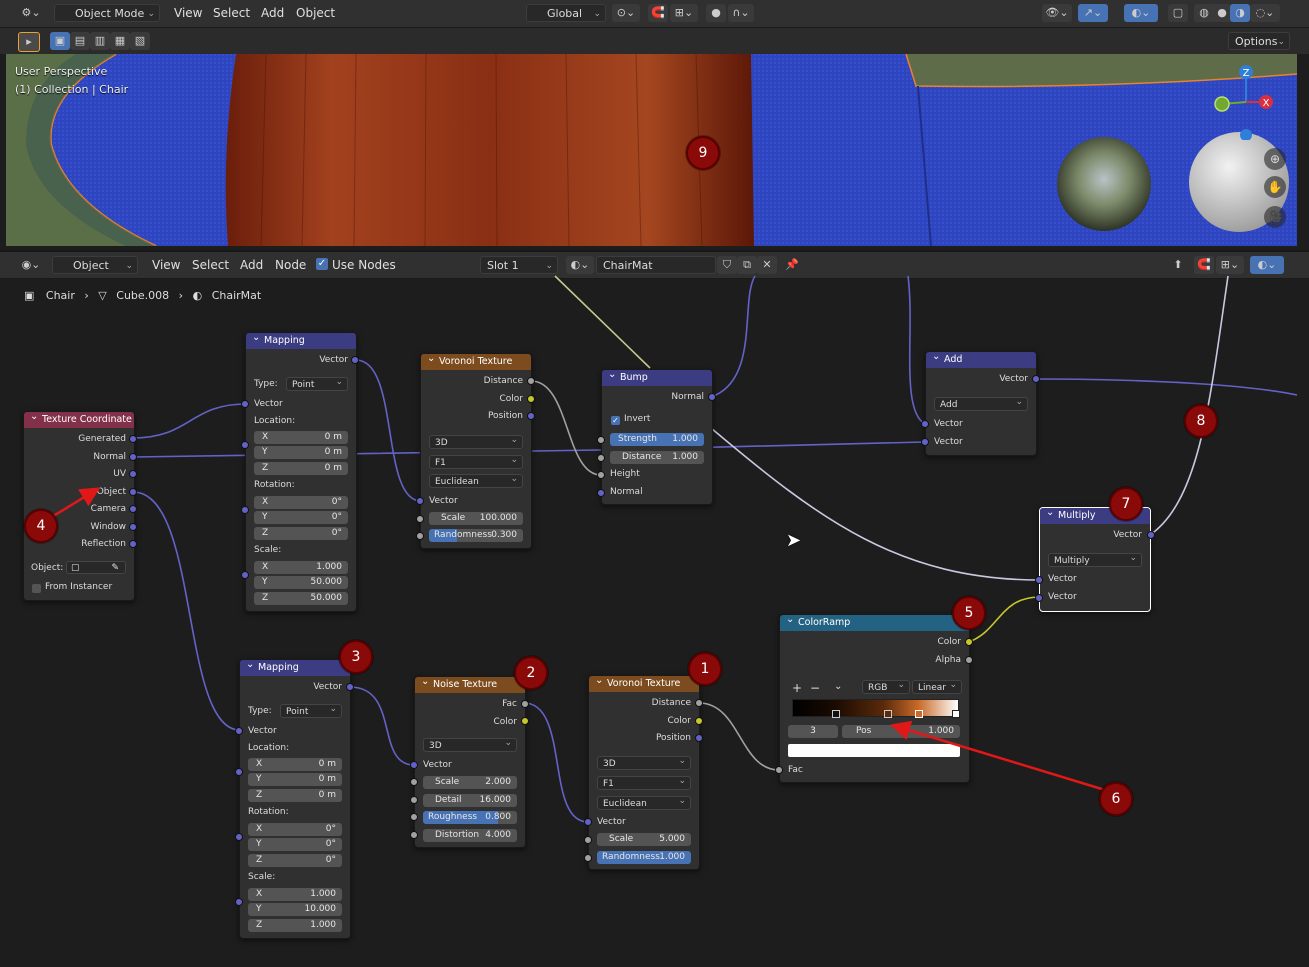 The width and height of the screenshot is (1309, 967). Describe the element at coordinates (794, 540) in the screenshot. I see `mouse-cursor-icon: ➤` at that location.